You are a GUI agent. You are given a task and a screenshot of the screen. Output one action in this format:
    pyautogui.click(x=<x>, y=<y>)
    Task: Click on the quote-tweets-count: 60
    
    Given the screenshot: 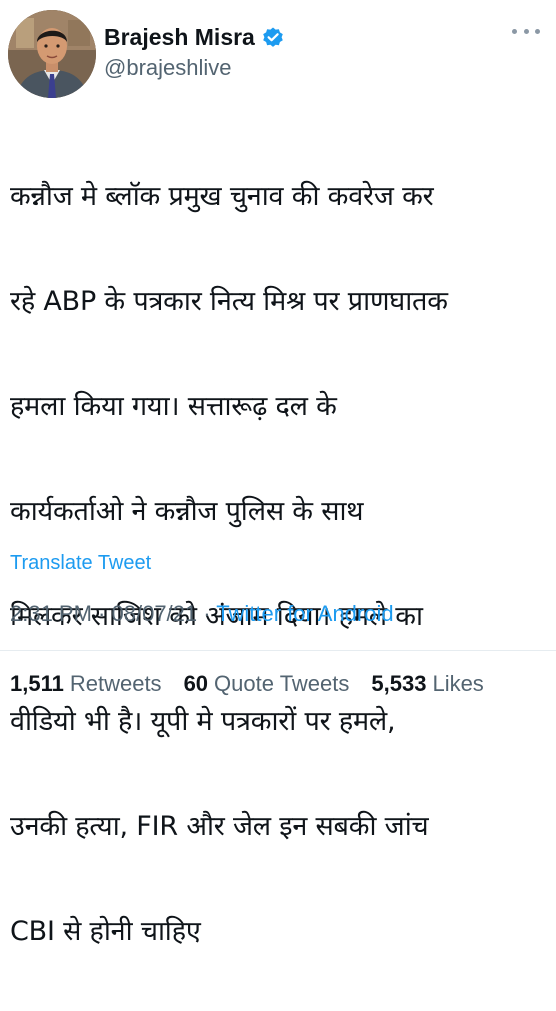 What is the action you would take?
    pyautogui.click(x=196, y=683)
    